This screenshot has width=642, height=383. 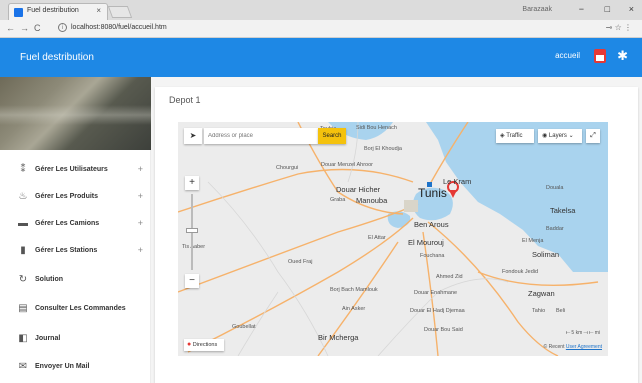 I want to click on mail-icon: ✉, so click(x=23, y=366).